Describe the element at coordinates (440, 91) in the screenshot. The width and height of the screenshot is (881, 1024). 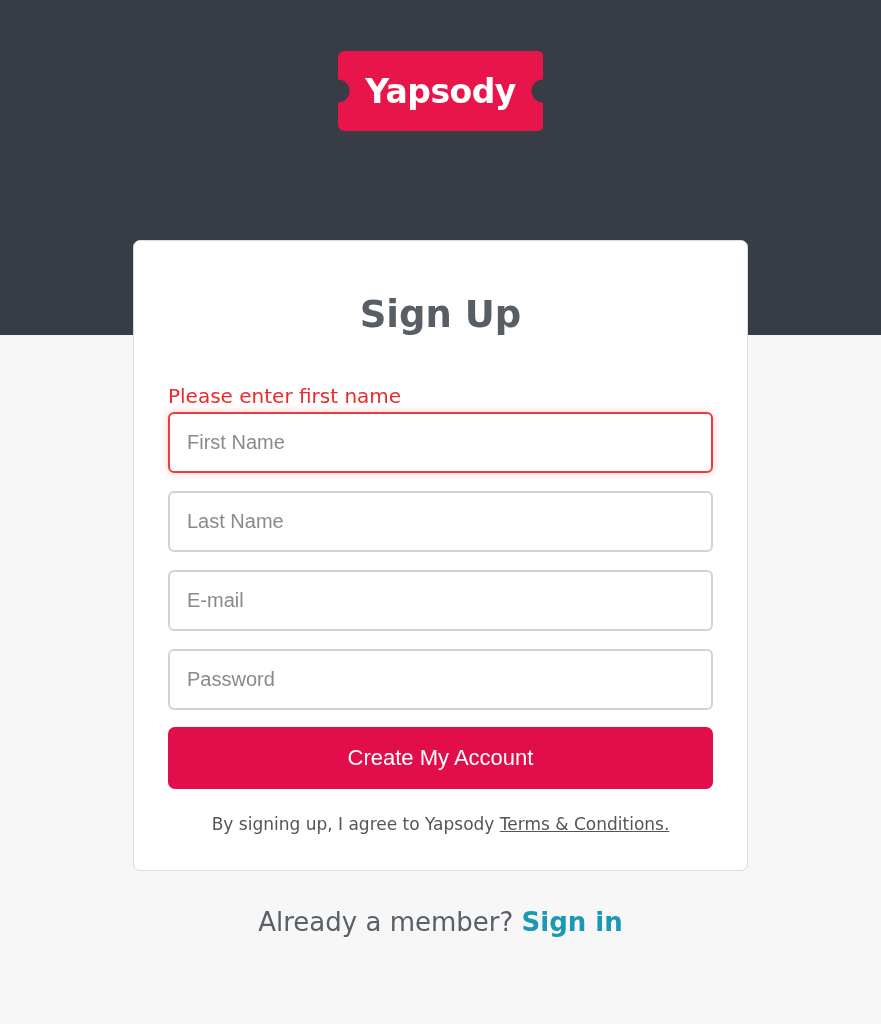
I see `logo: Yapsody` at that location.